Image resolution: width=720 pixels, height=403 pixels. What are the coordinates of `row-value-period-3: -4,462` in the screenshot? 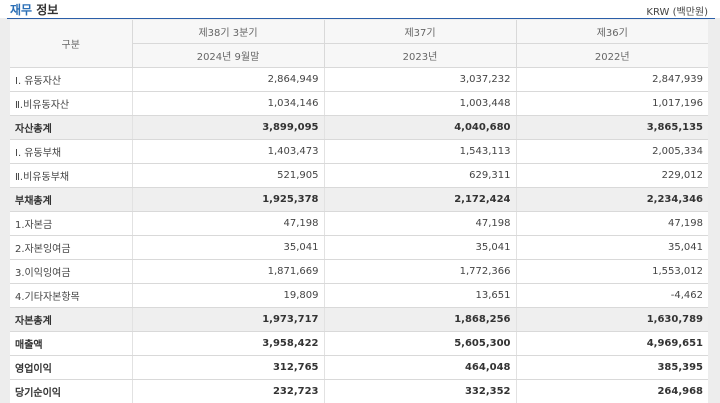 It's located at (611, 295).